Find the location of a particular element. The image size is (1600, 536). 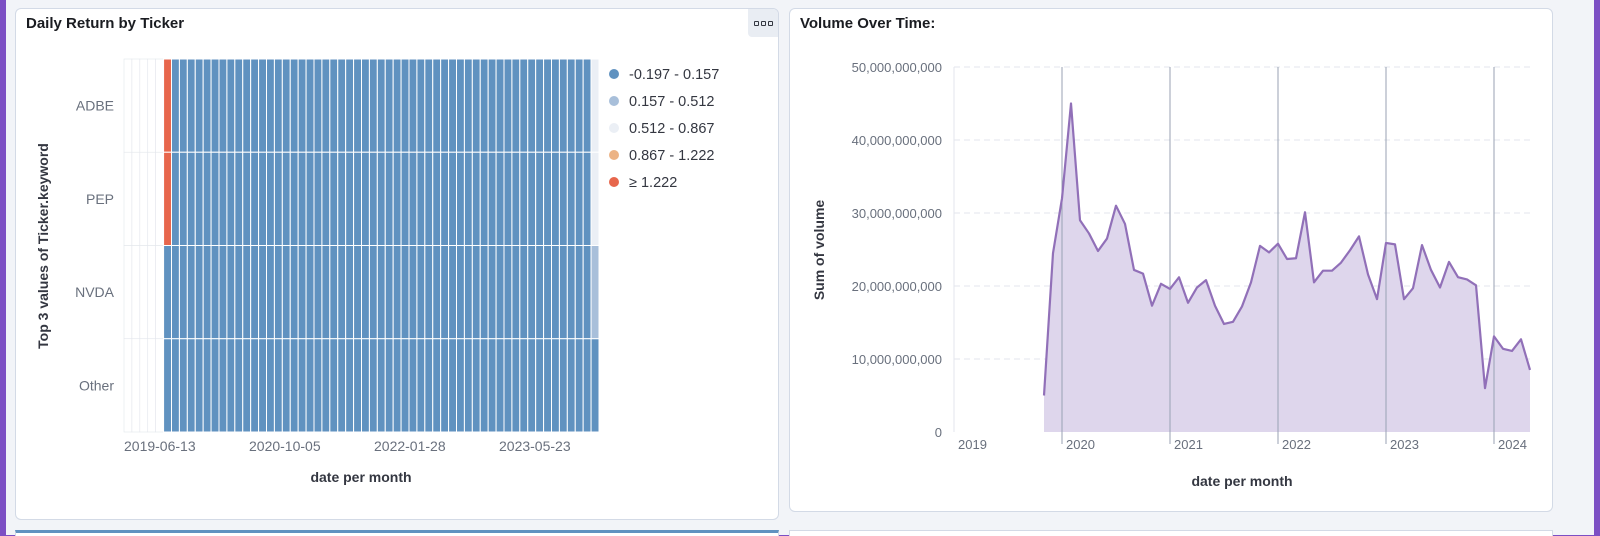

x-tick-label: 2022 is located at coordinates (1296, 444).